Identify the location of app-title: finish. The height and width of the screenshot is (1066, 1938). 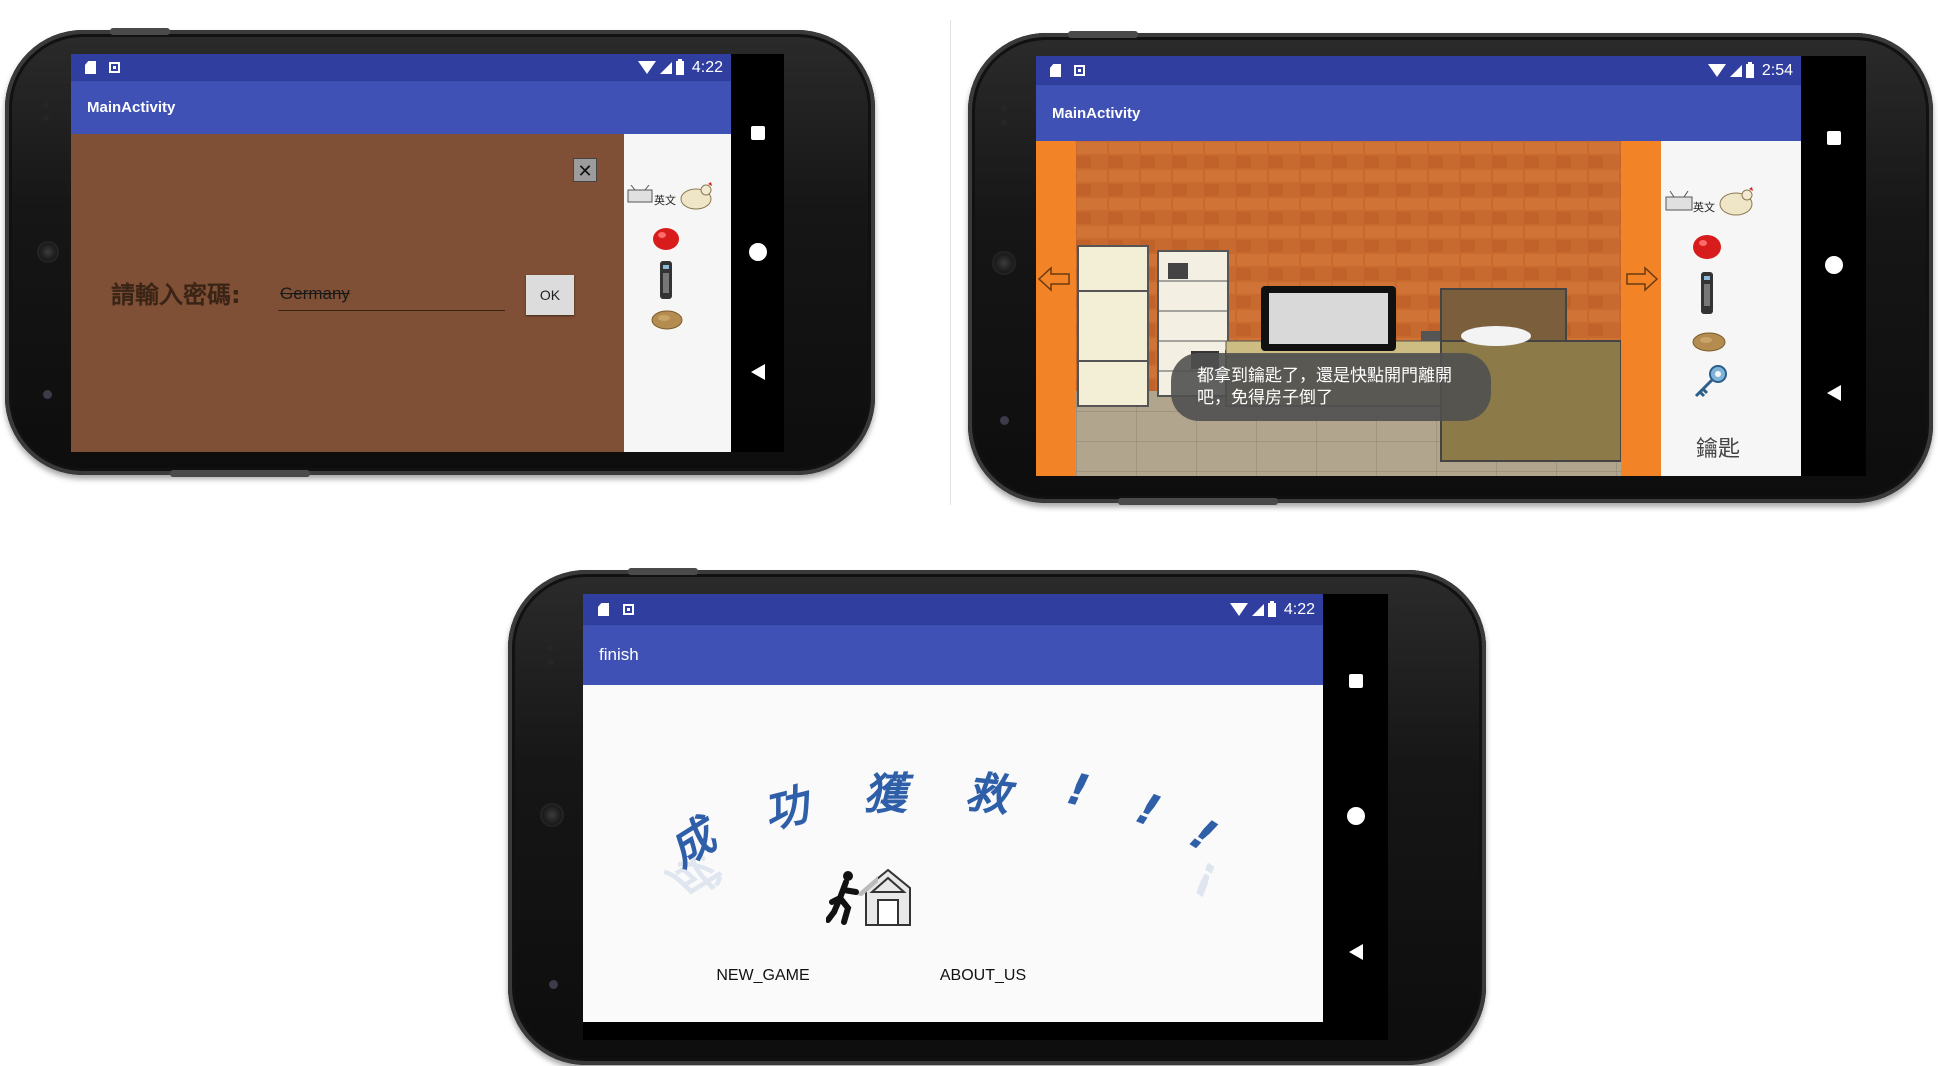
(619, 654).